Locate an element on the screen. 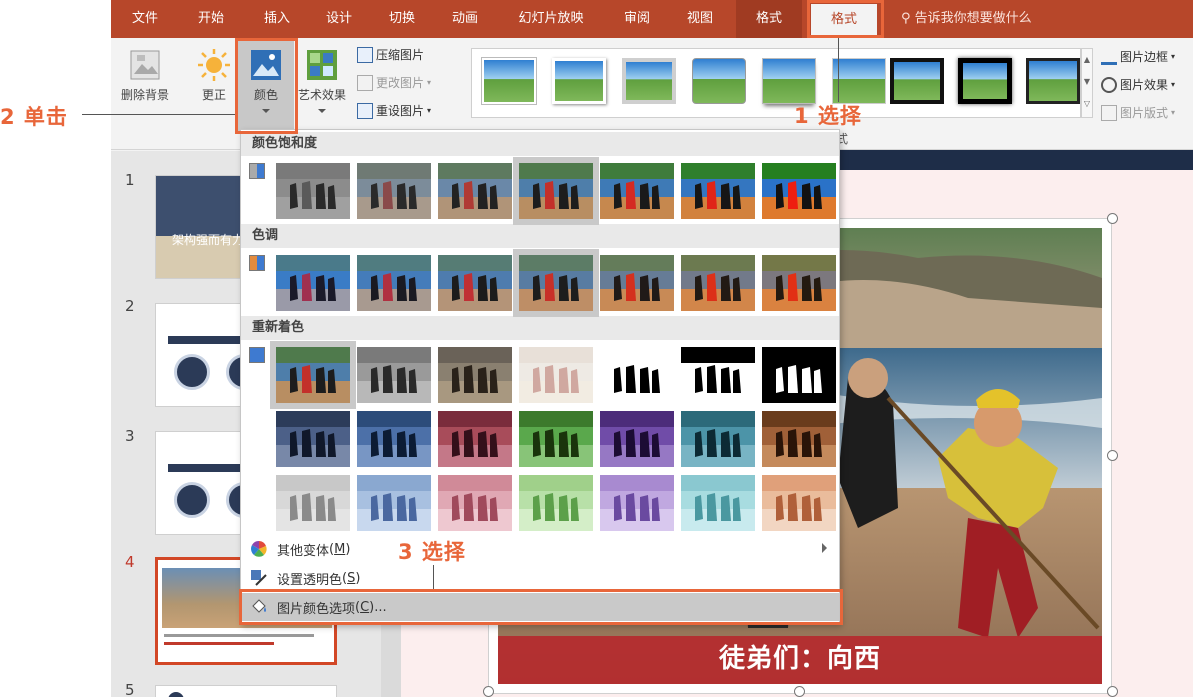  corrections-button: 更正 is located at coordinates (214, 75).